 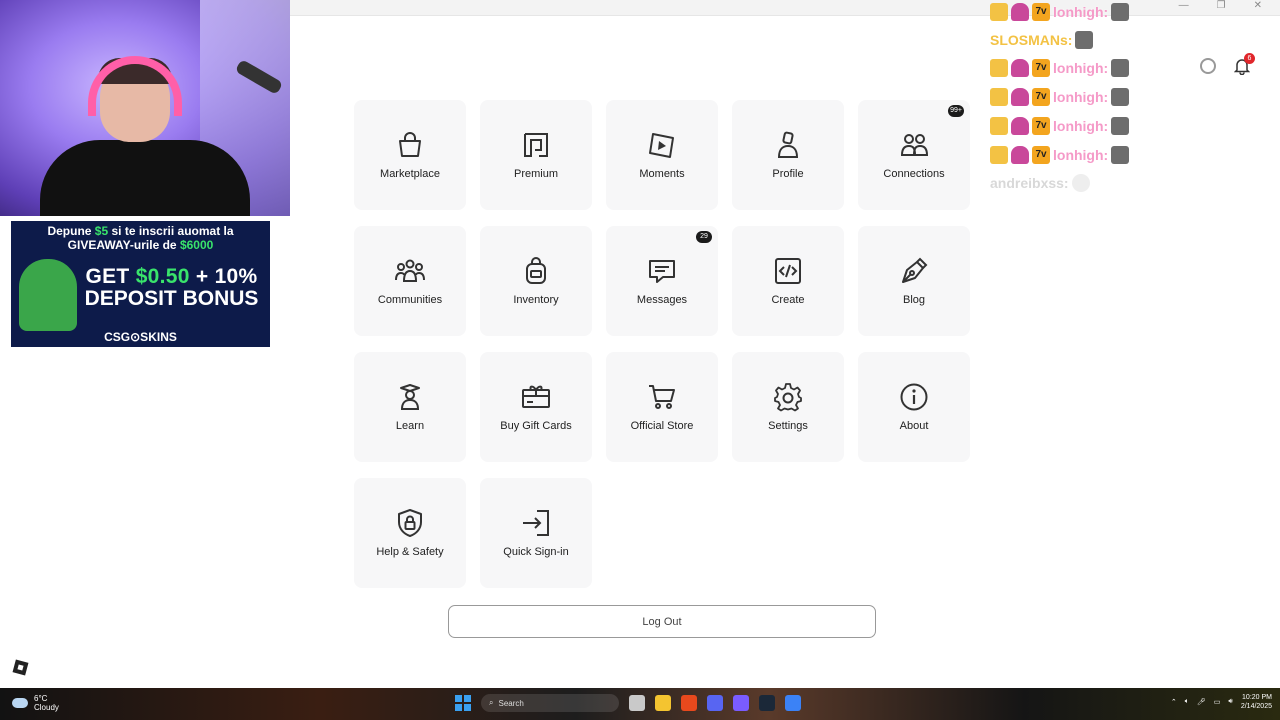 I want to click on info-icon, so click(x=914, y=397).